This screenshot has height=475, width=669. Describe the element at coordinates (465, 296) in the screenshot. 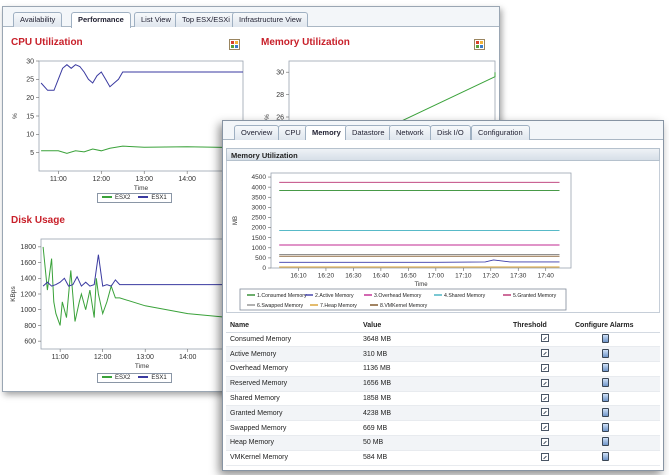

I see `legend-label-4-shared-memory: 4.Shared Memory` at that location.